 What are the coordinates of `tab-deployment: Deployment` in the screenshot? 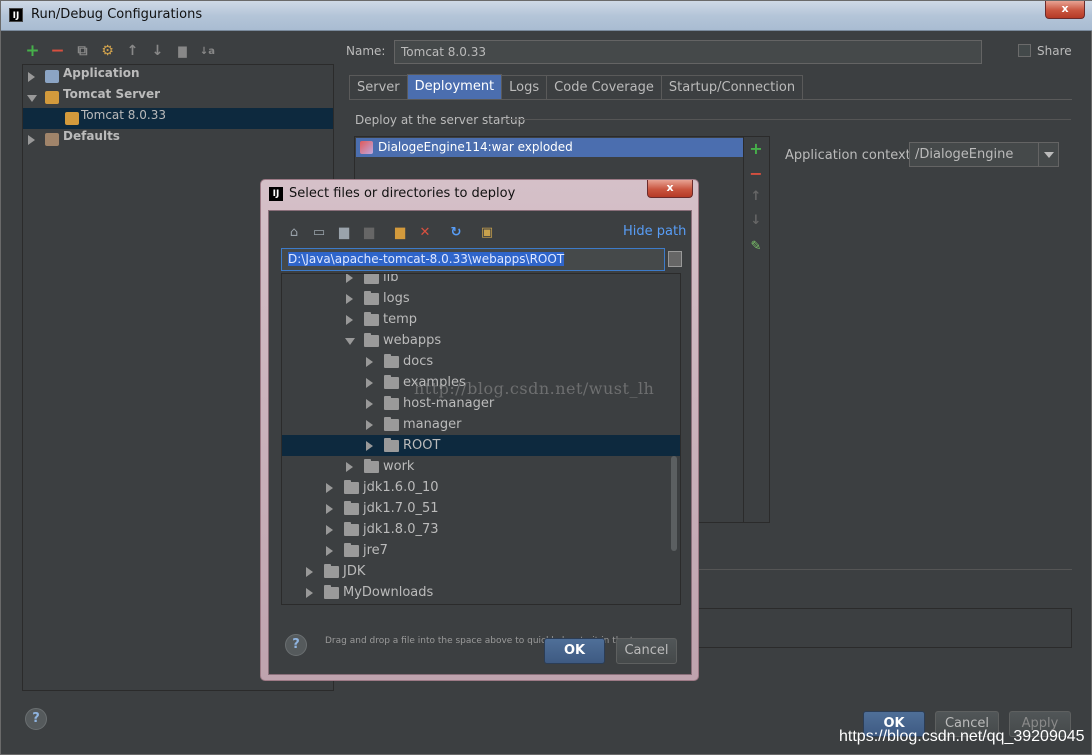 It's located at (454, 86).